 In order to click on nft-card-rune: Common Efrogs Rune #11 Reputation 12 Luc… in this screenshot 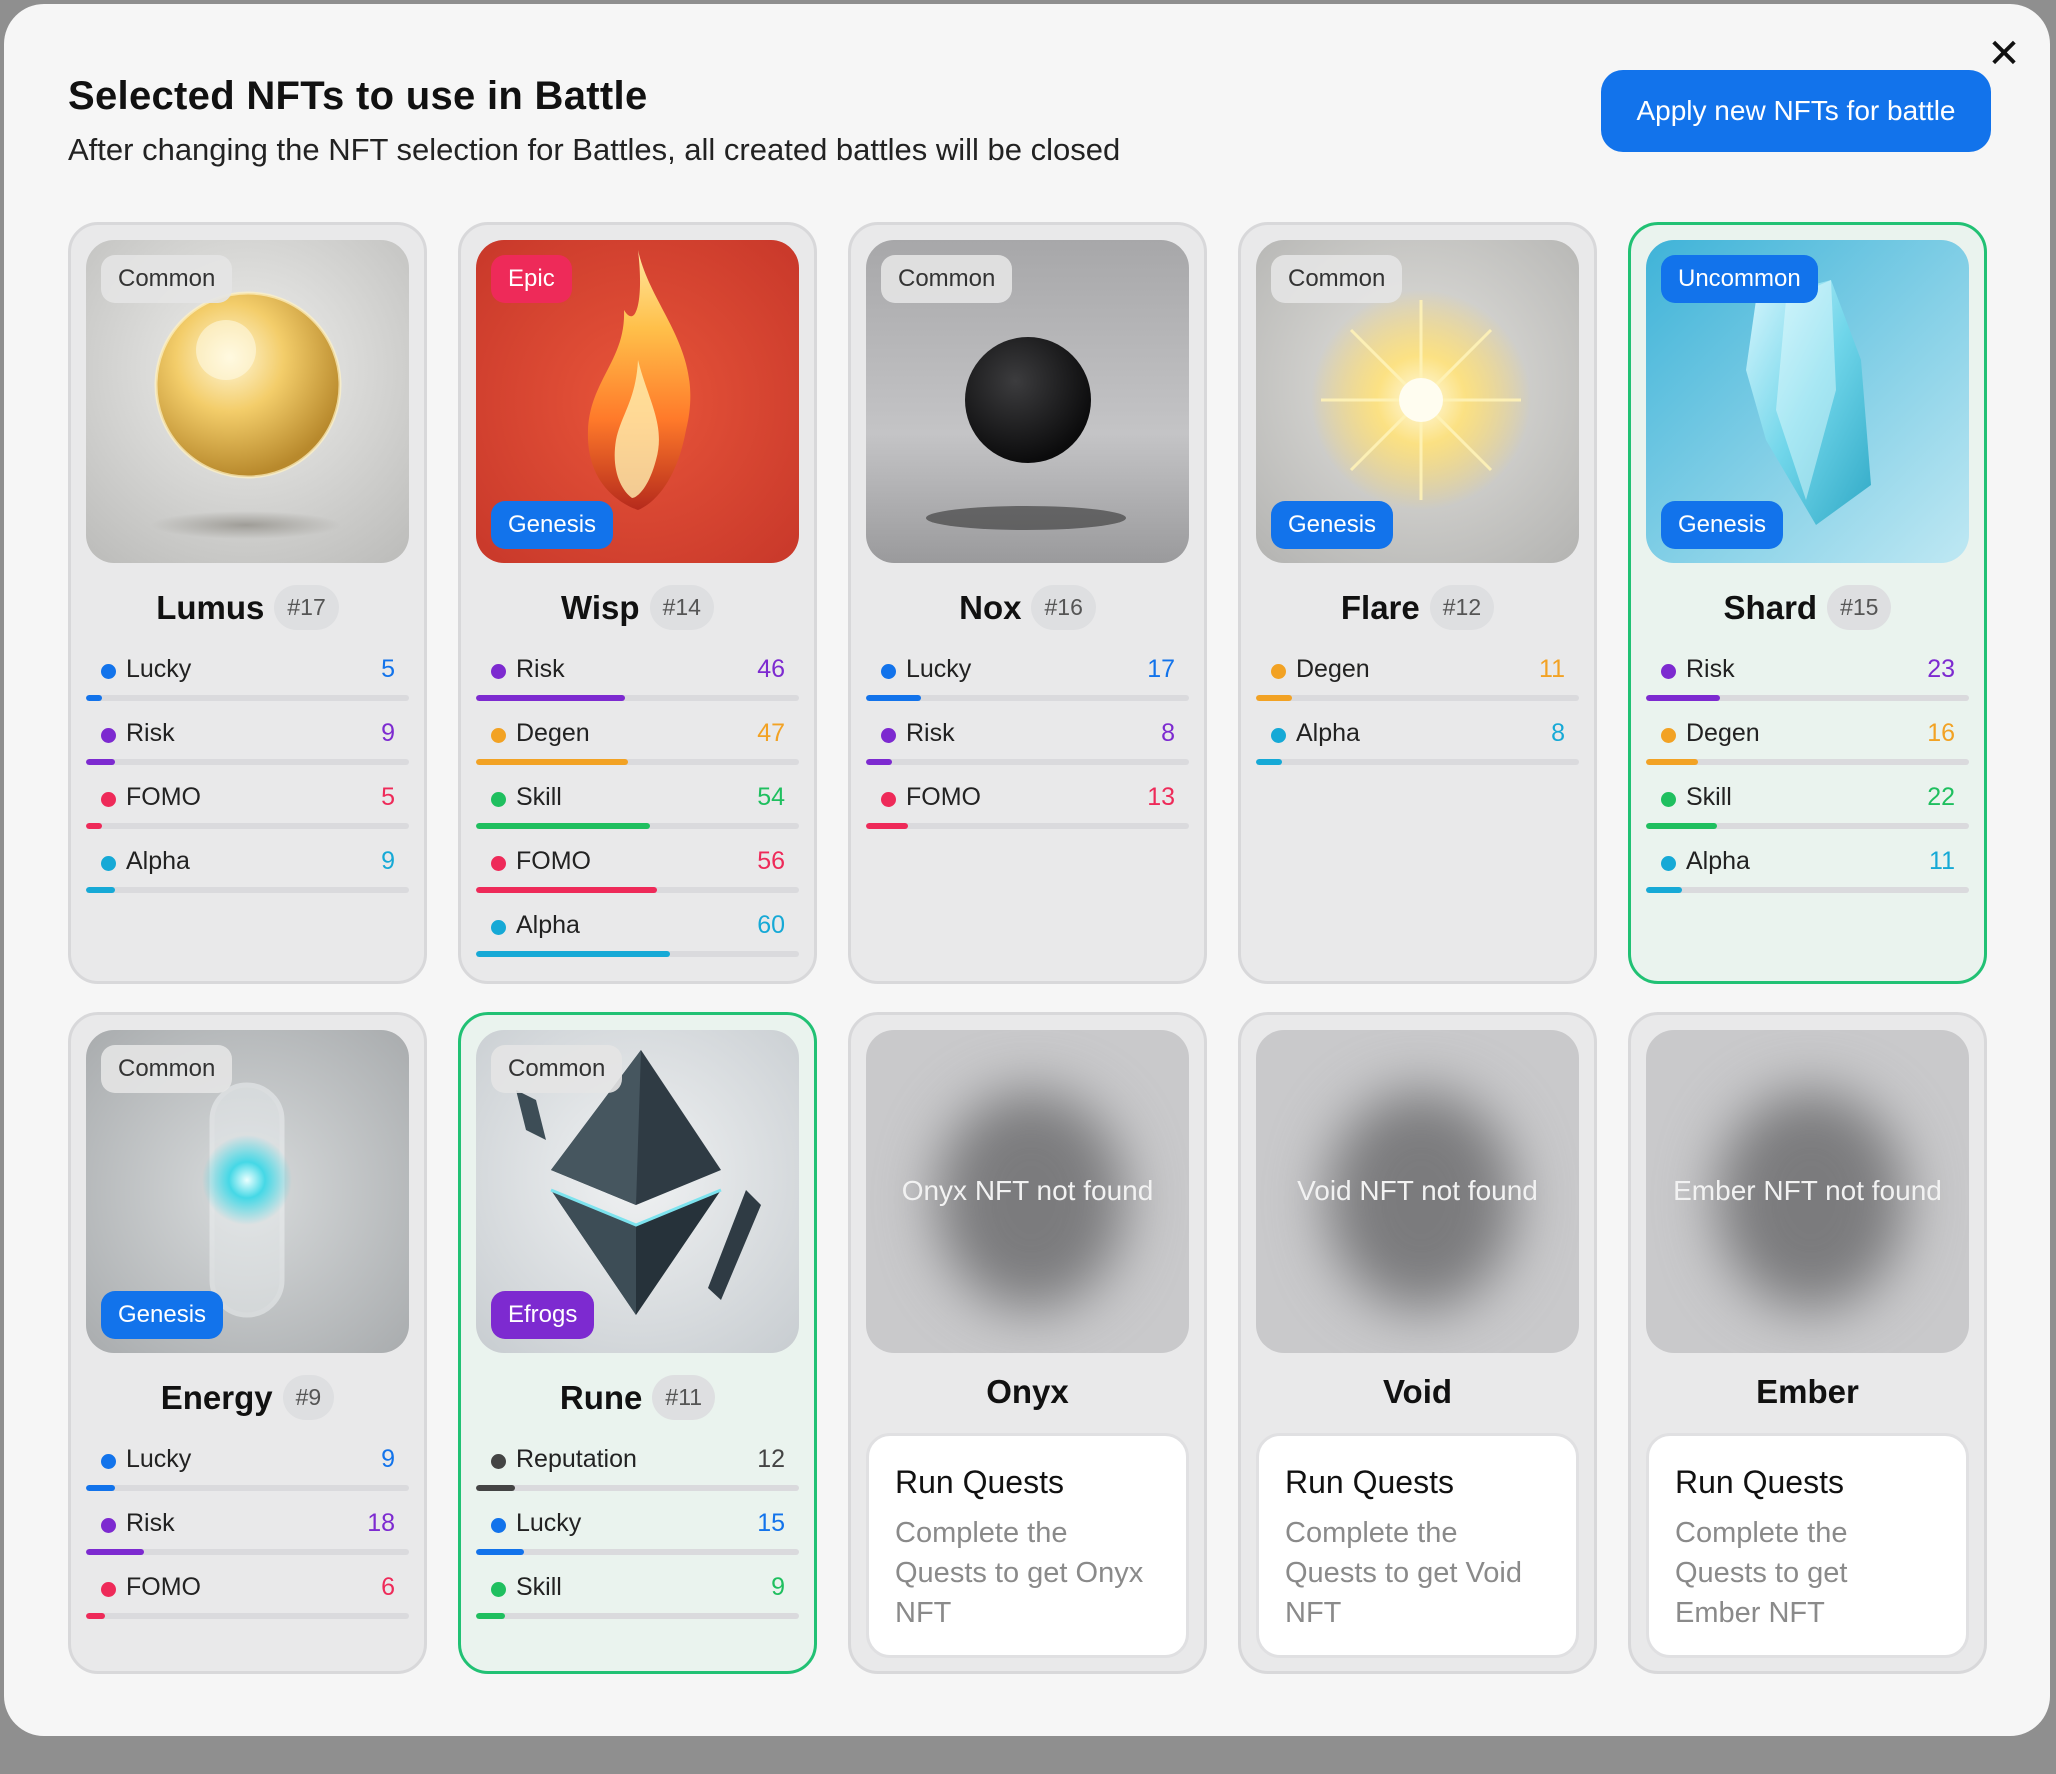, I will do `click(637, 1343)`.